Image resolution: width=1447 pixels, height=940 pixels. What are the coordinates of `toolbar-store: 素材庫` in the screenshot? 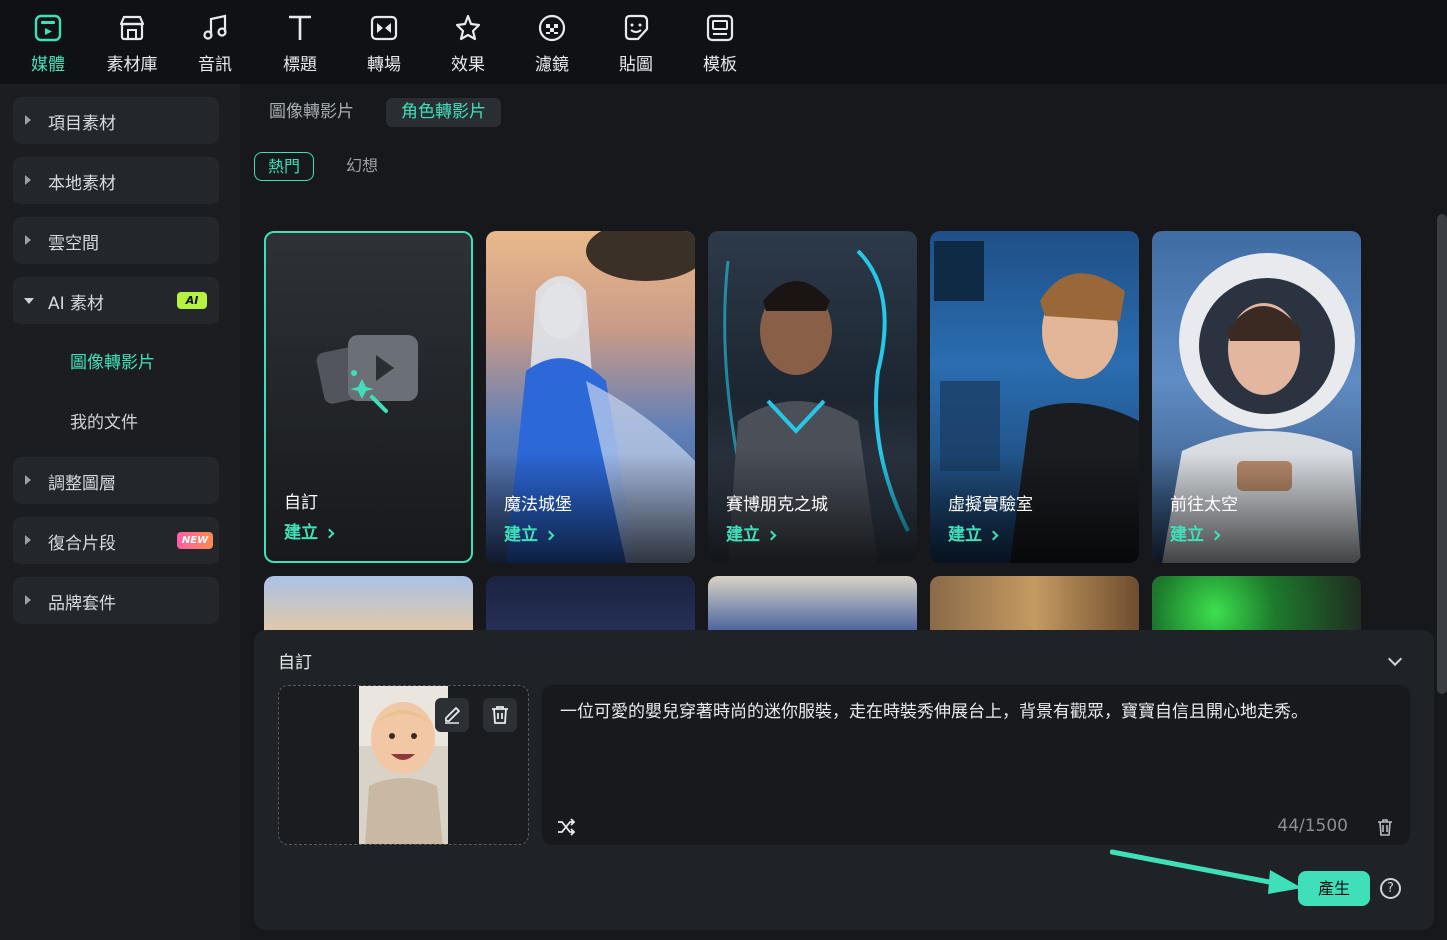 It's located at (132, 43).